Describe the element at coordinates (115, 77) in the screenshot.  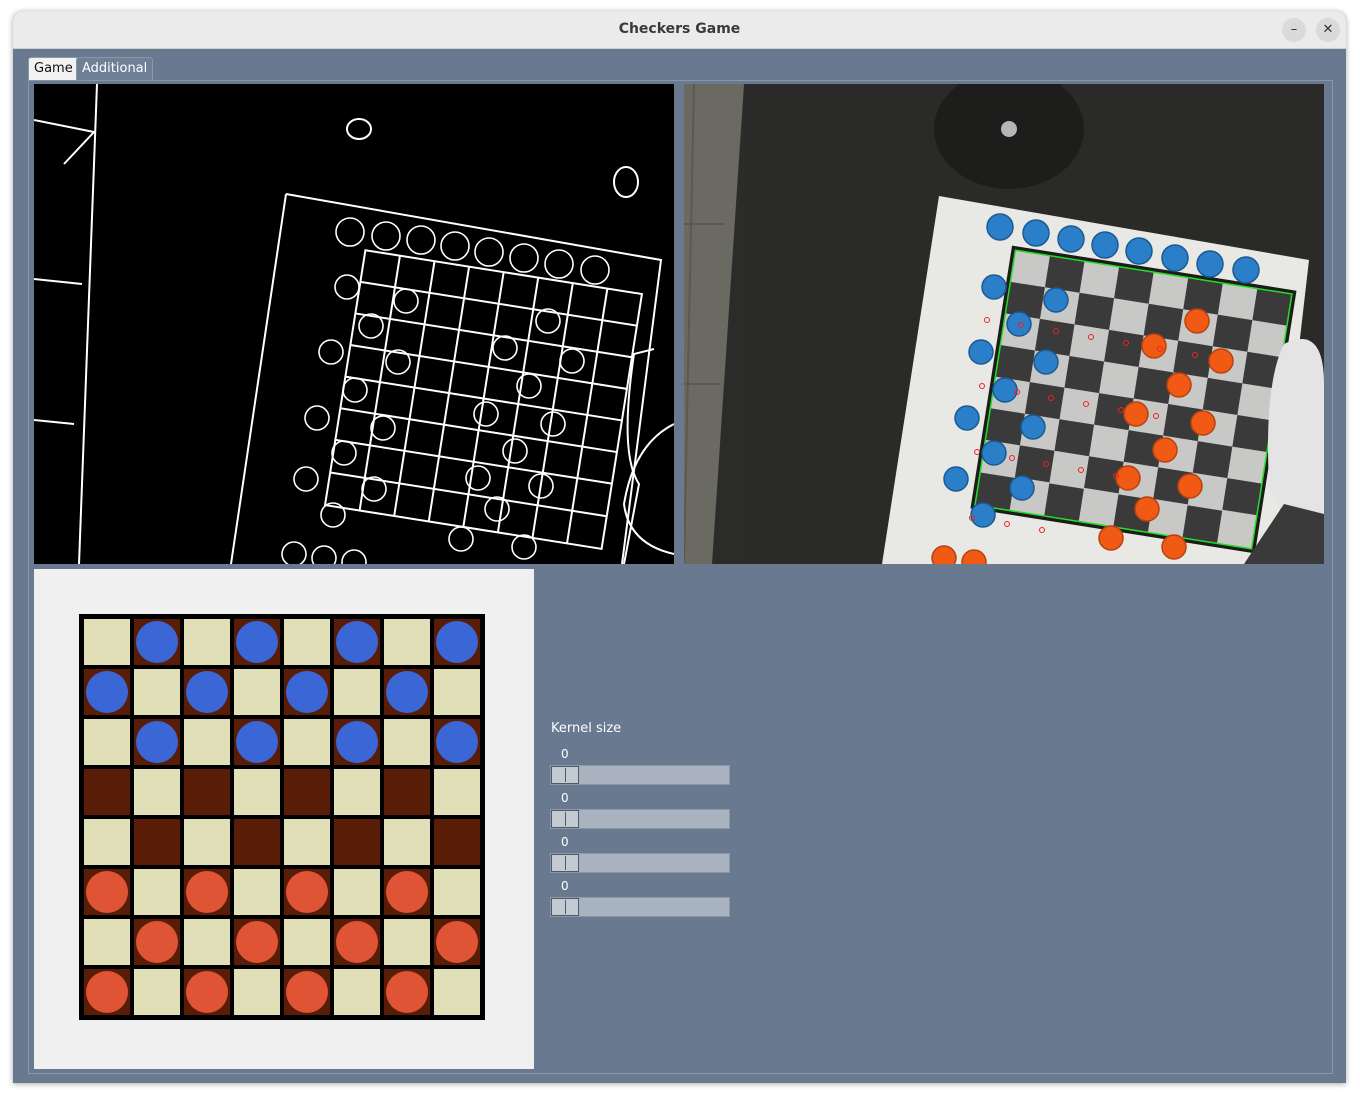
I see `tab-additional-views: Additional views` at that location.